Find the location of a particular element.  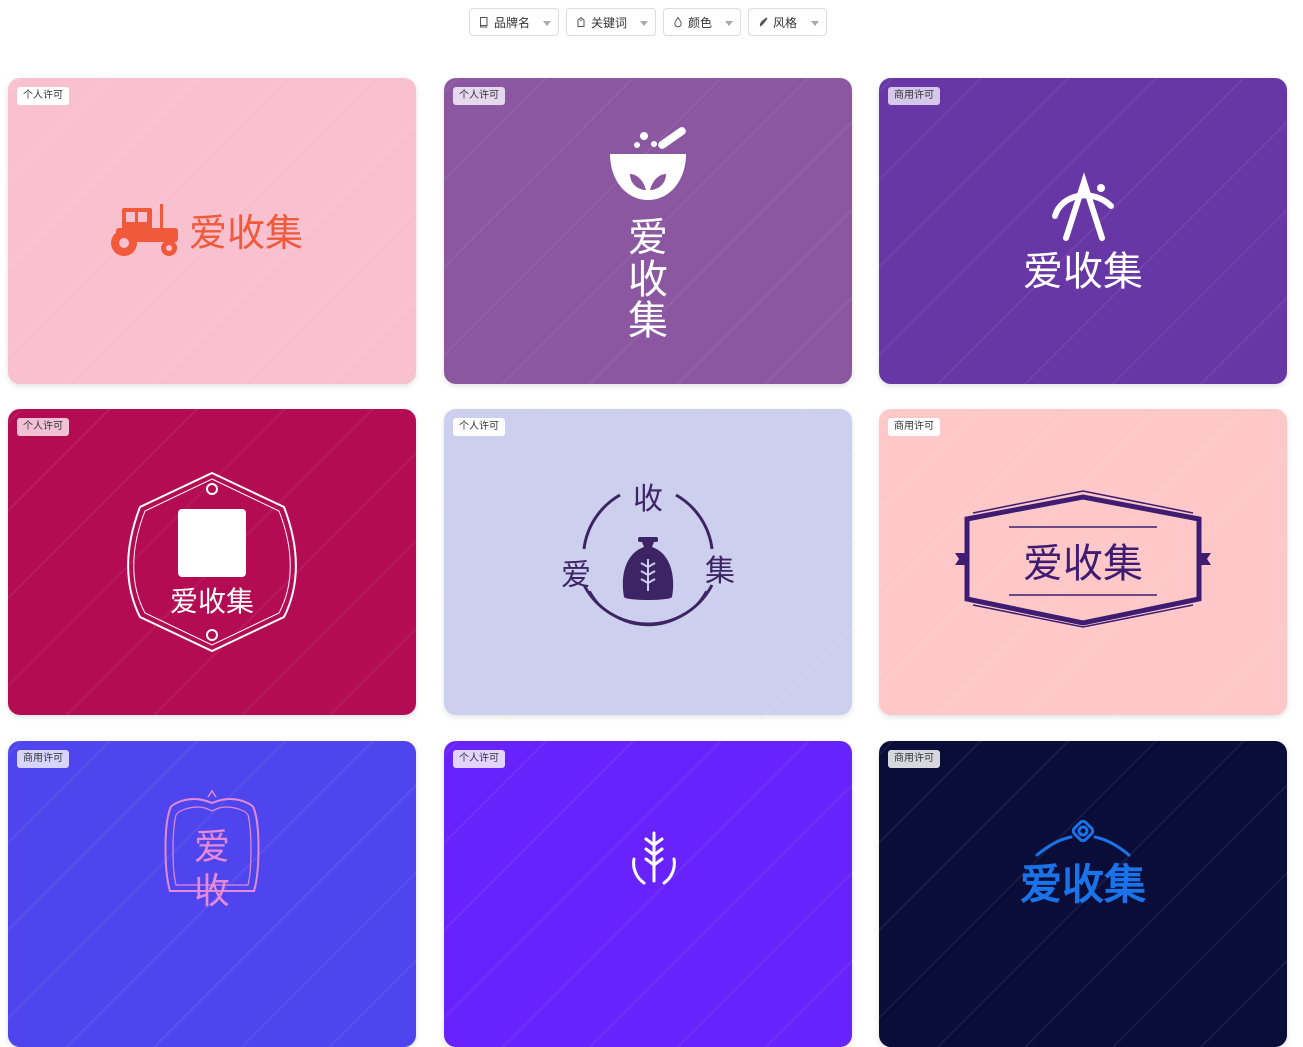

color-filter: 颜色 is located at coordinates (702, 22).